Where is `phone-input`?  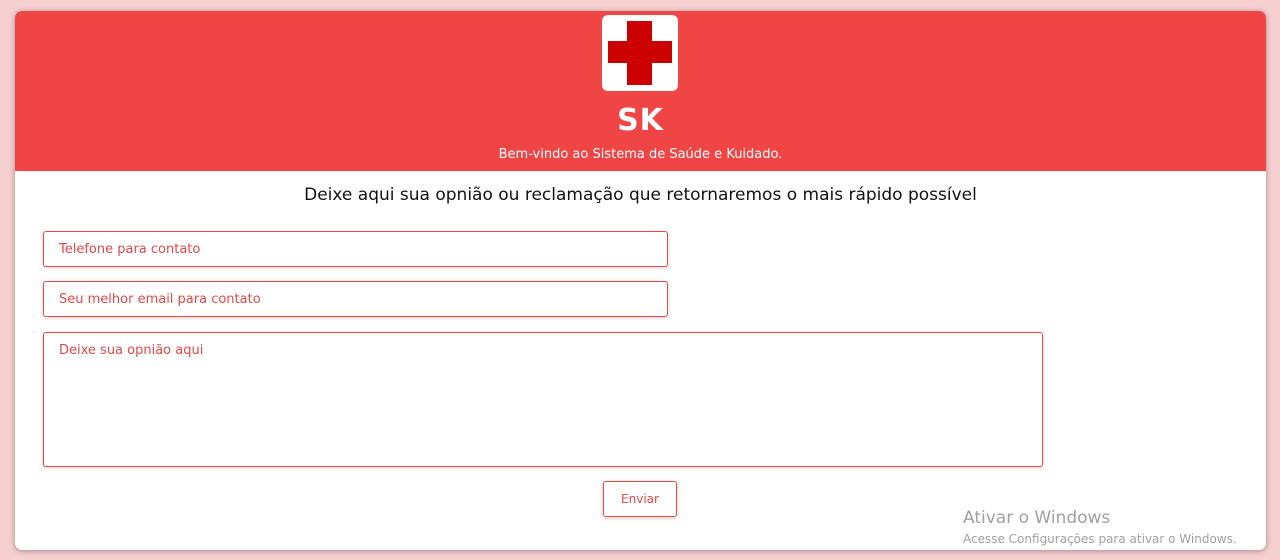
phone-input is located at coordinates (355, 249).